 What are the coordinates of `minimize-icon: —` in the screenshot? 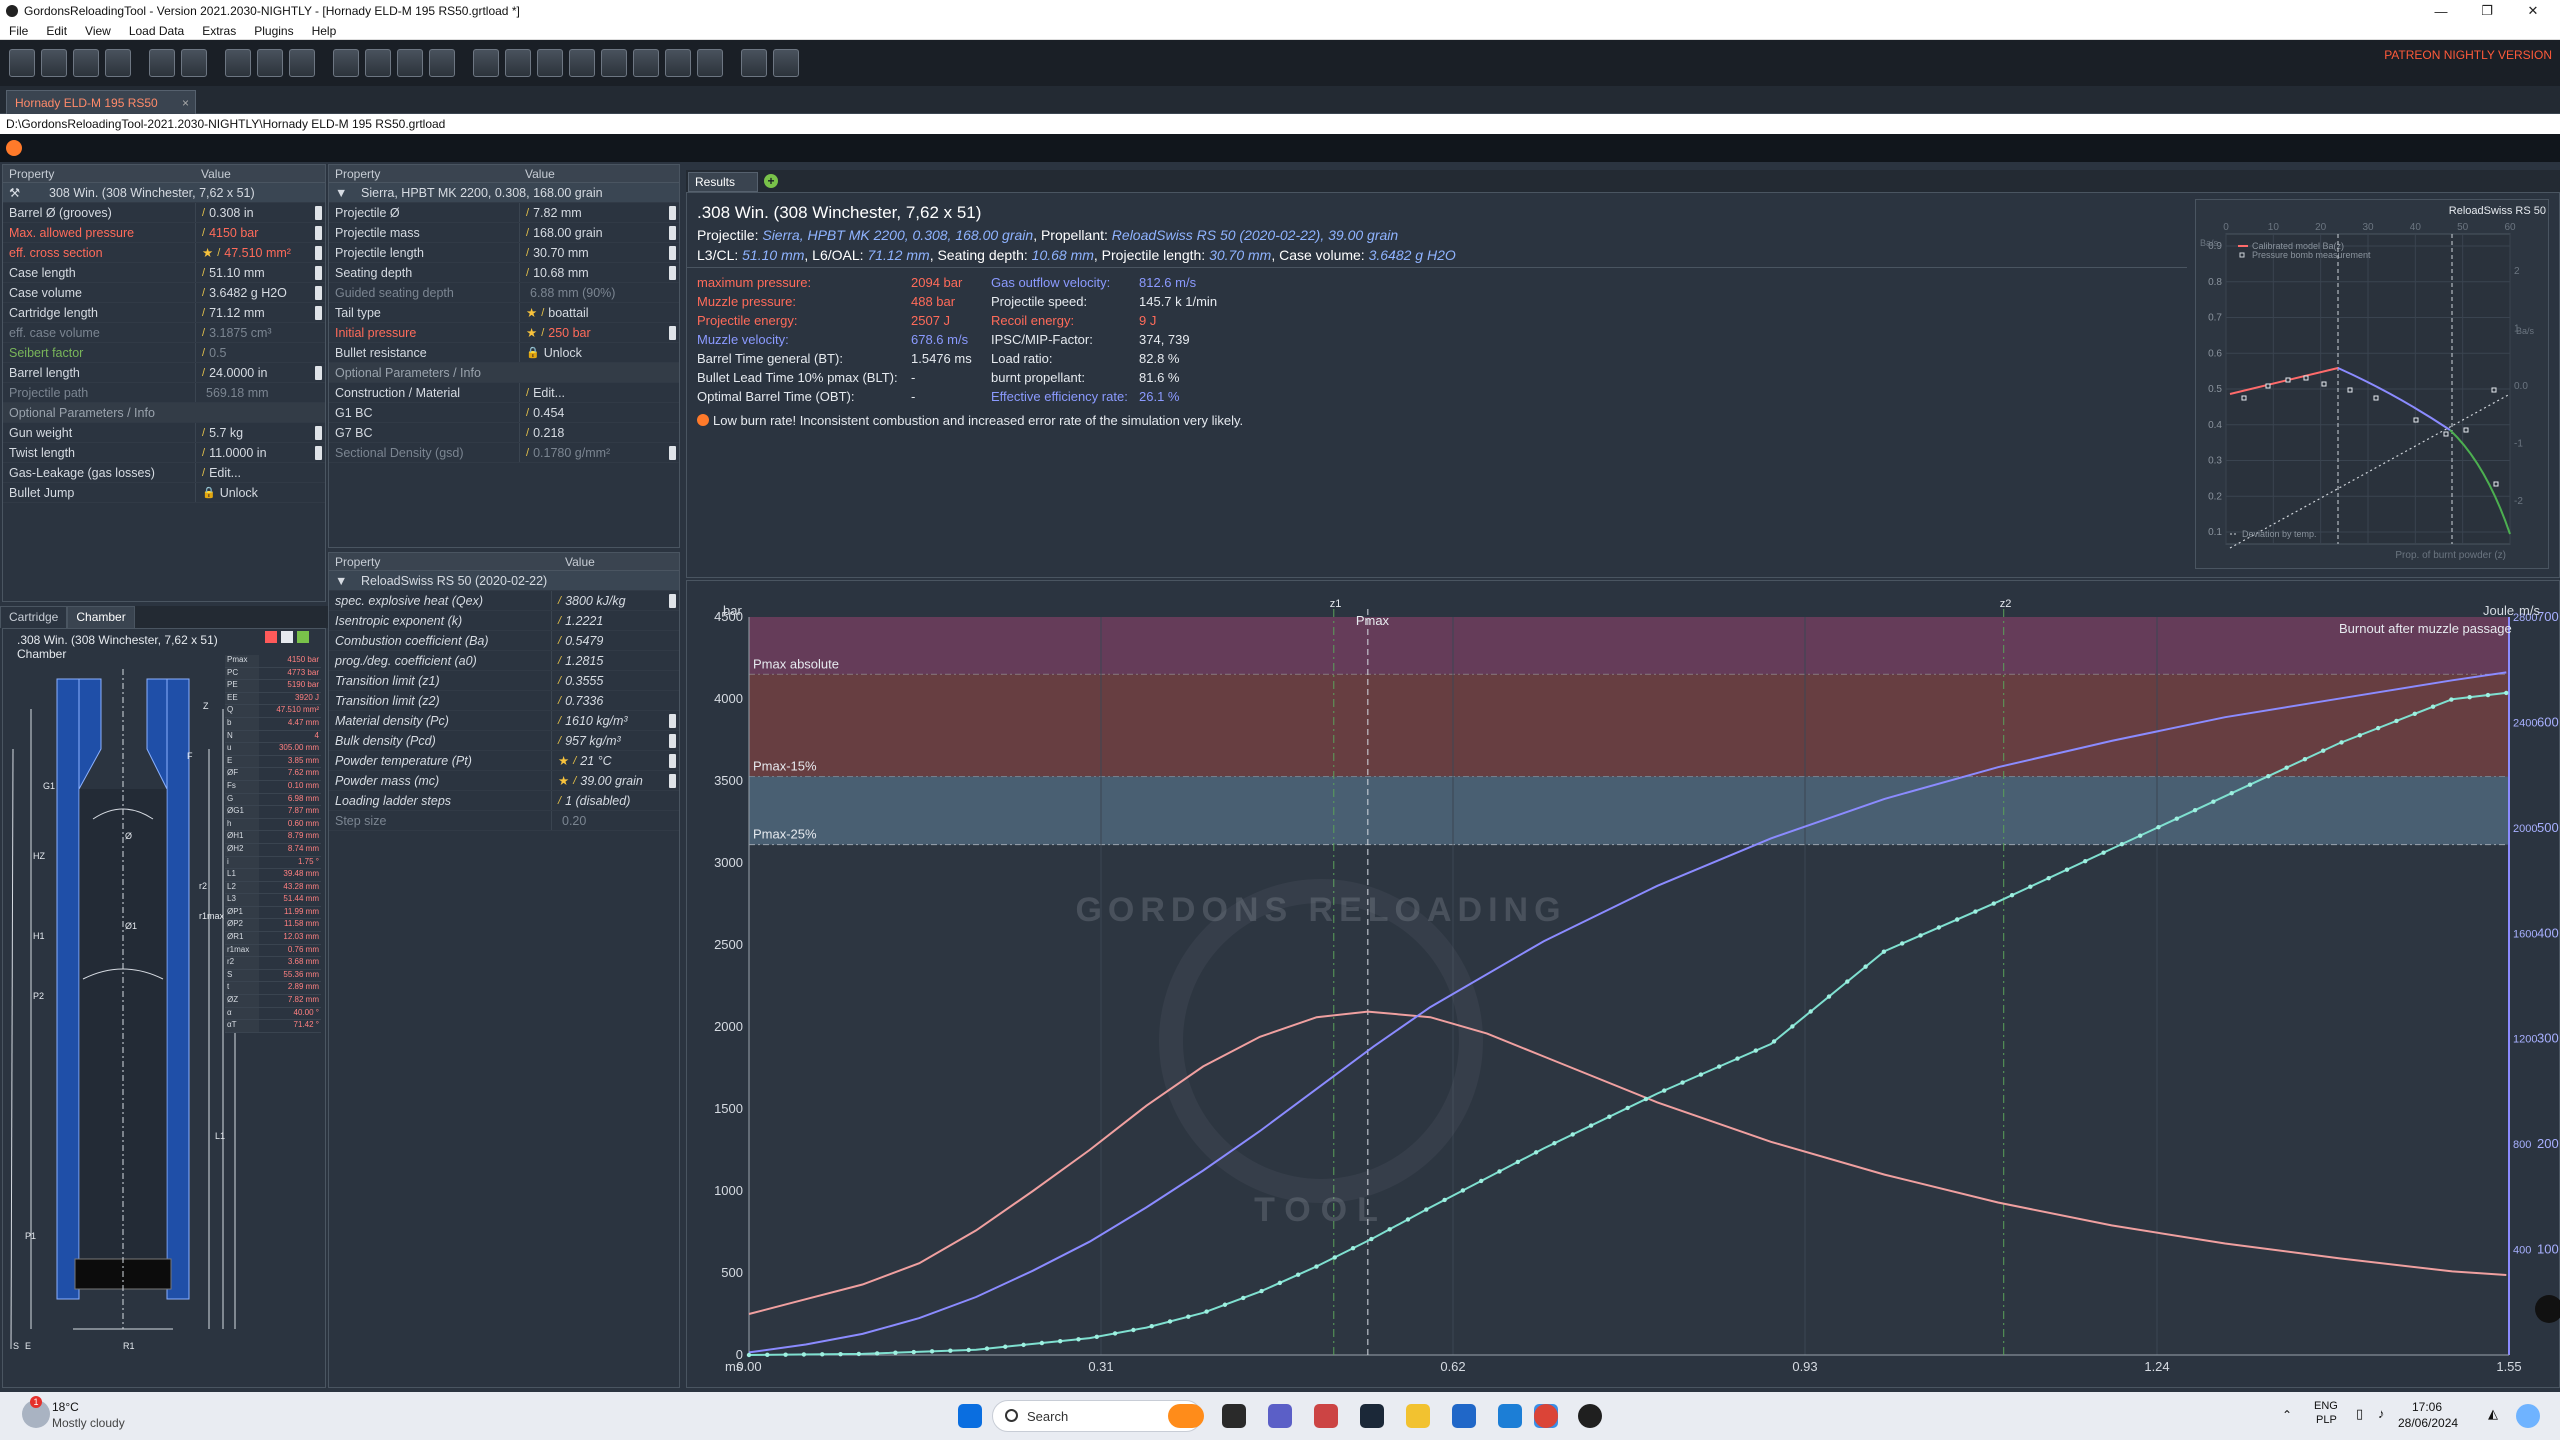 It's located at (2441, 11).